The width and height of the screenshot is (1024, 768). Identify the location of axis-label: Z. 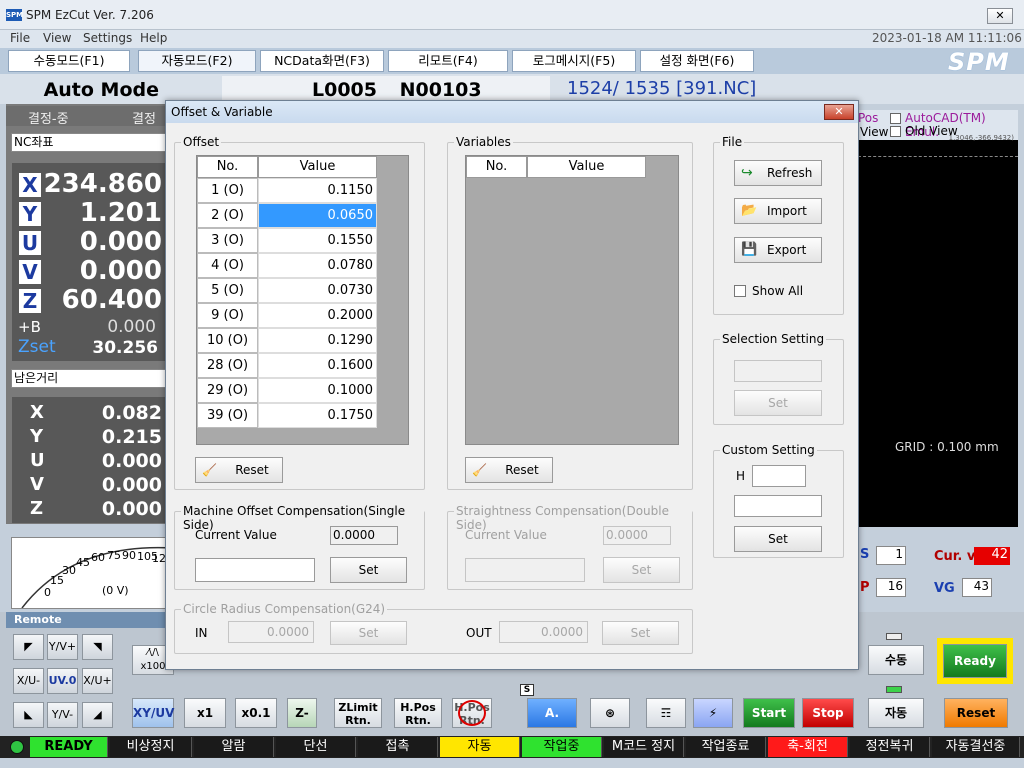
(30, 301).